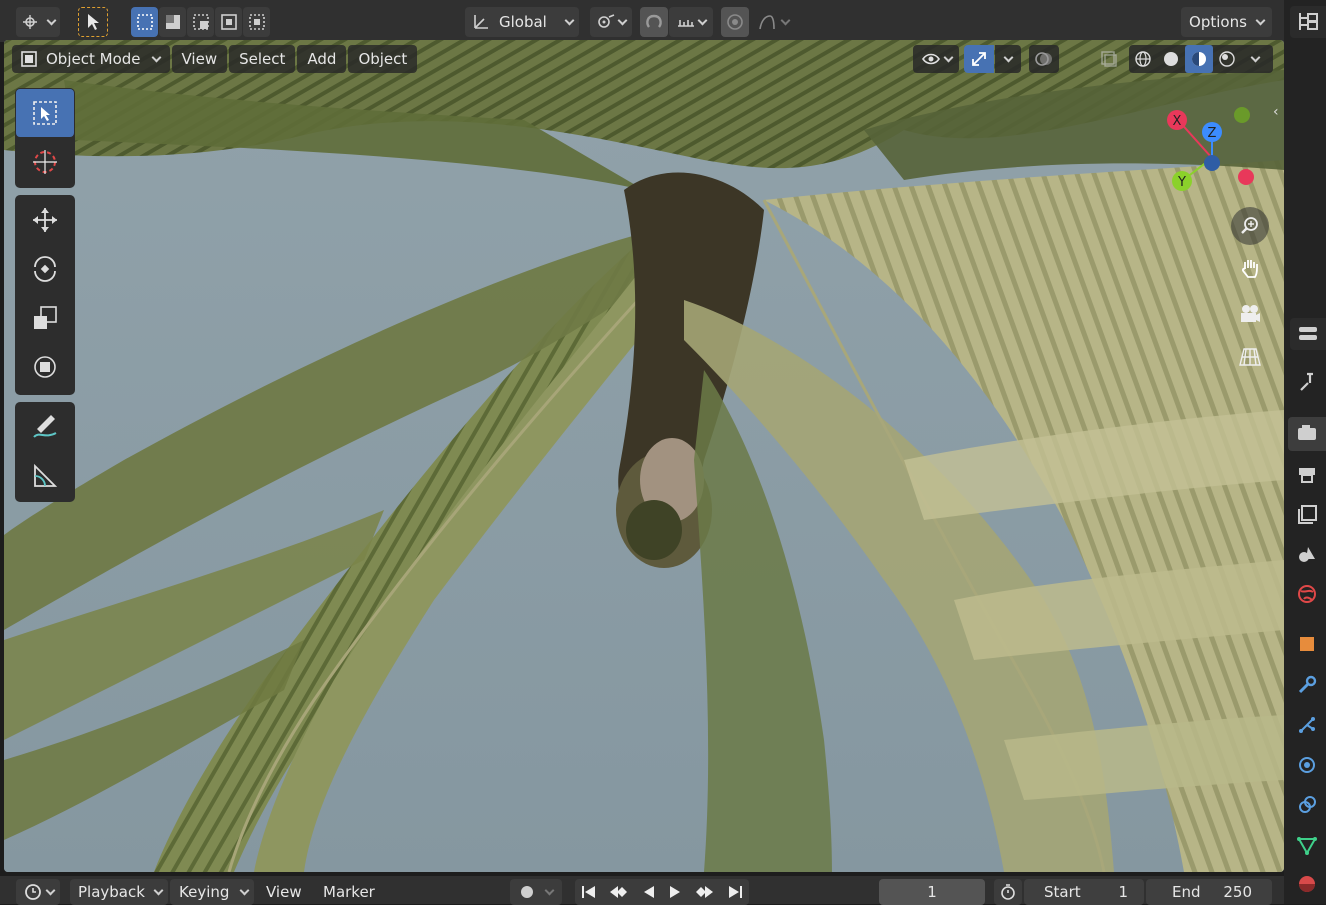  Describe the element at coordinates (284, 892) in the screenshot. I see `timeline-view-menu: View` at that location.